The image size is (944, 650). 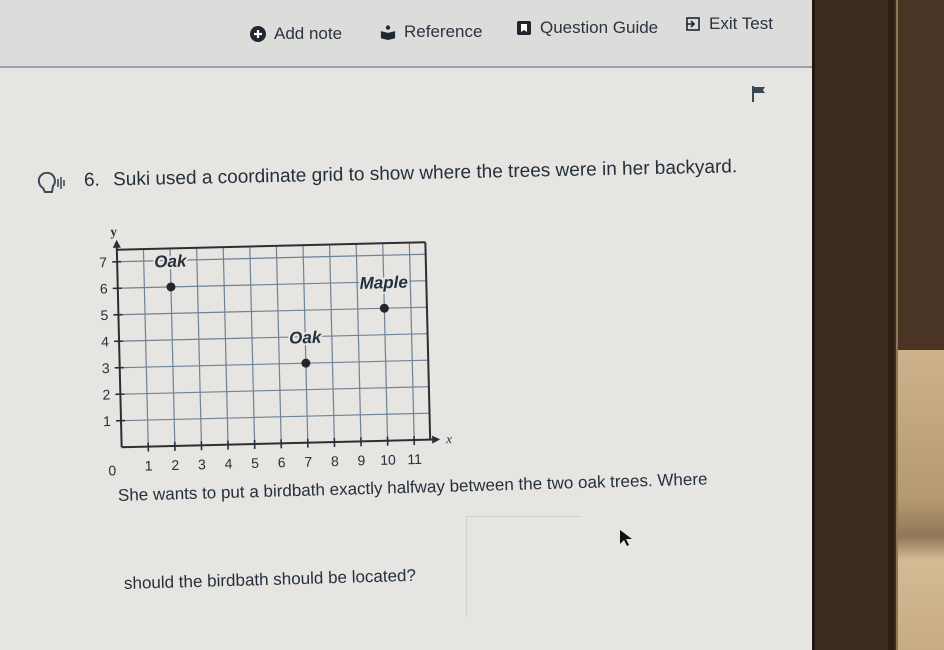 I want to click on coordinate-grid-svg: xy0 1 2 3 4 5 6 7 8 9 10 111234567 OakOakMaple, so click(x=275, y=351).